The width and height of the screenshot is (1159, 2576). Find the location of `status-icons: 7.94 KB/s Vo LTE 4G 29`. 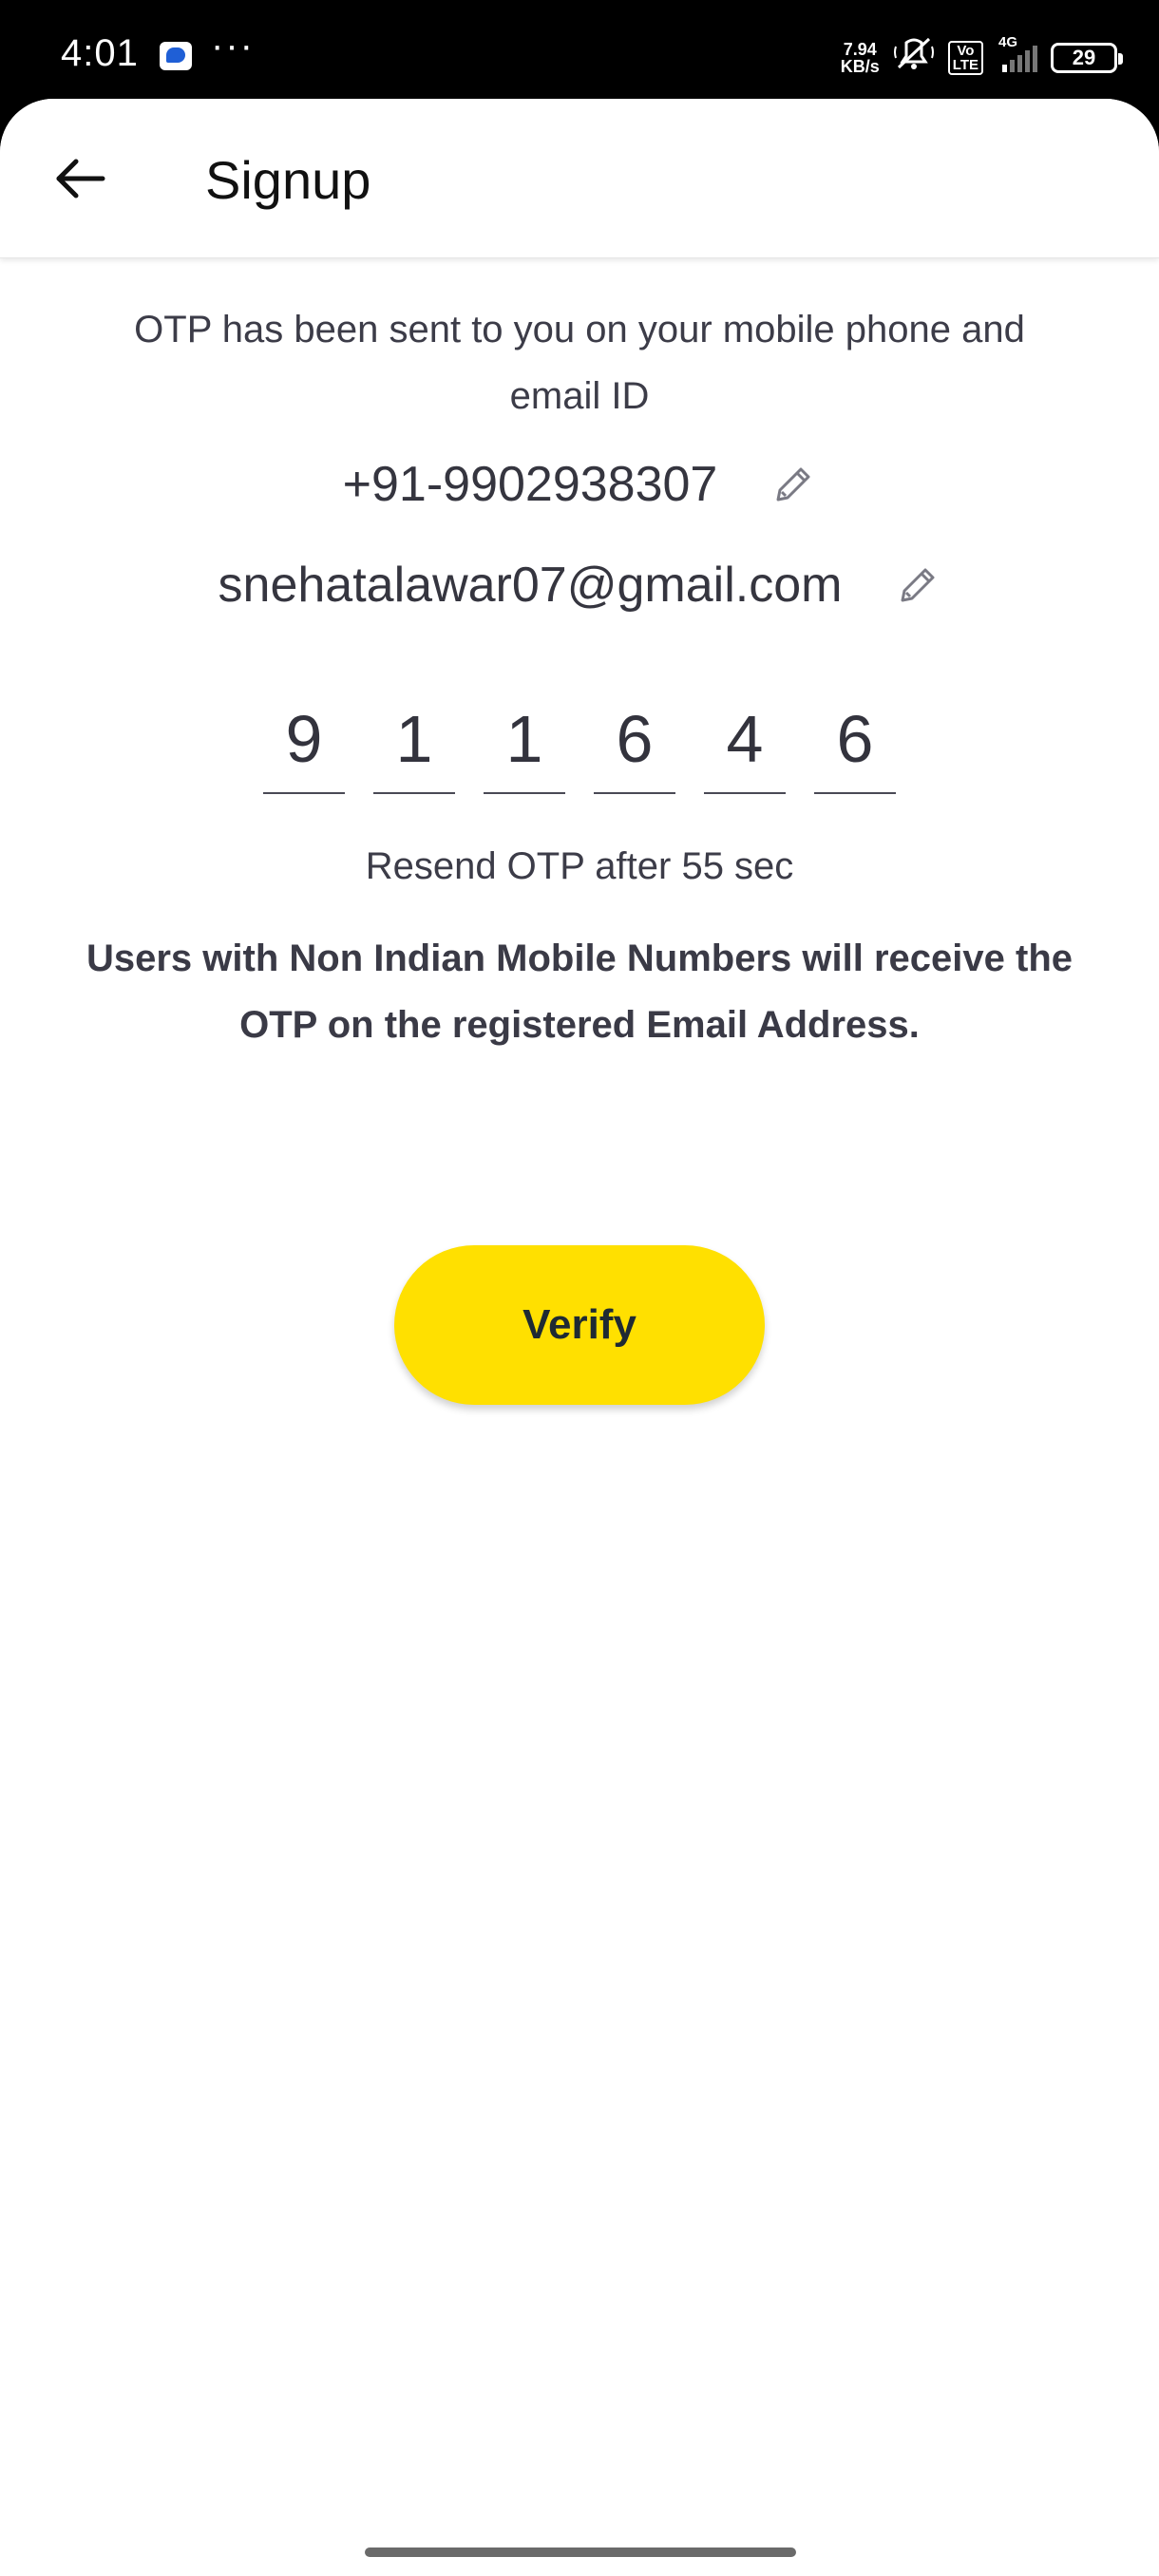

status-icons: 7.94 KB/s Vo LTE 4G 29 is located at coordinates (982, 58).